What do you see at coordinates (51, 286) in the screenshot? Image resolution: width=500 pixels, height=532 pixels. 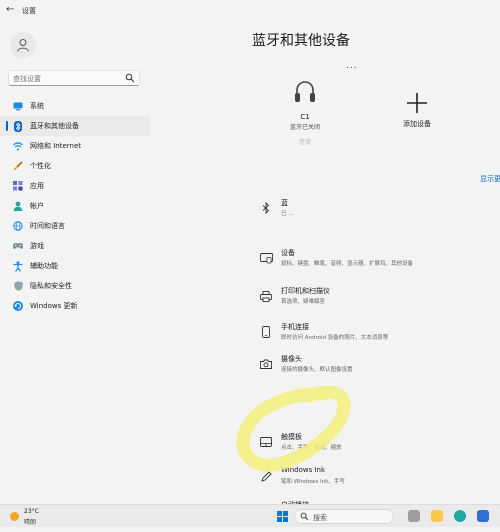 I see `sidebar-item-label: 隐私和安全性` at bounding box center [51, 286].